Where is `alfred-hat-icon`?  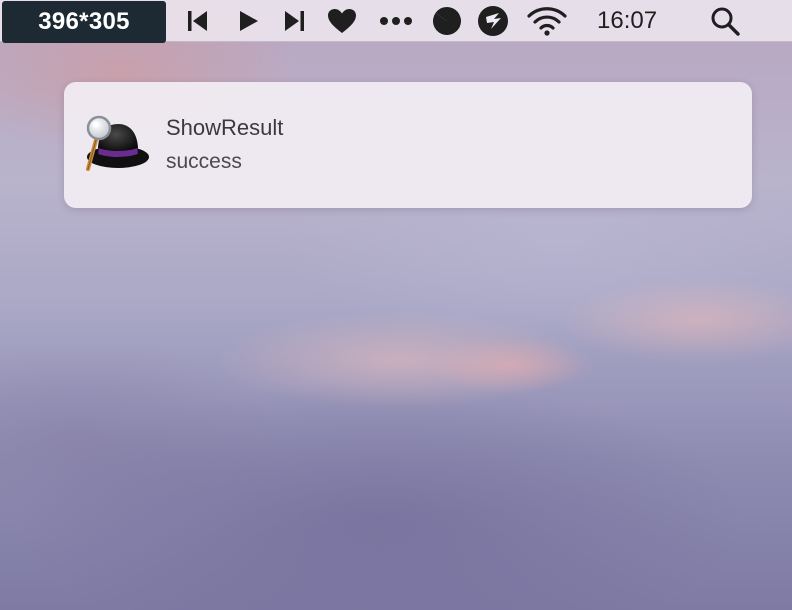
alfred-hat-icon is located at coordinates (116, 144).